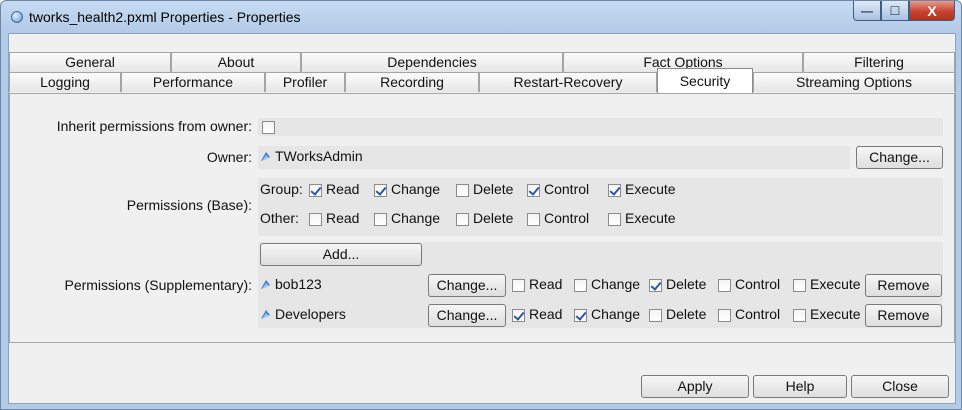 This screenshot has height=410, width=962. Describe the element at coordinates (432, 62) in the screenshot. I see `tab-dependencies: Dependencies` at that location.